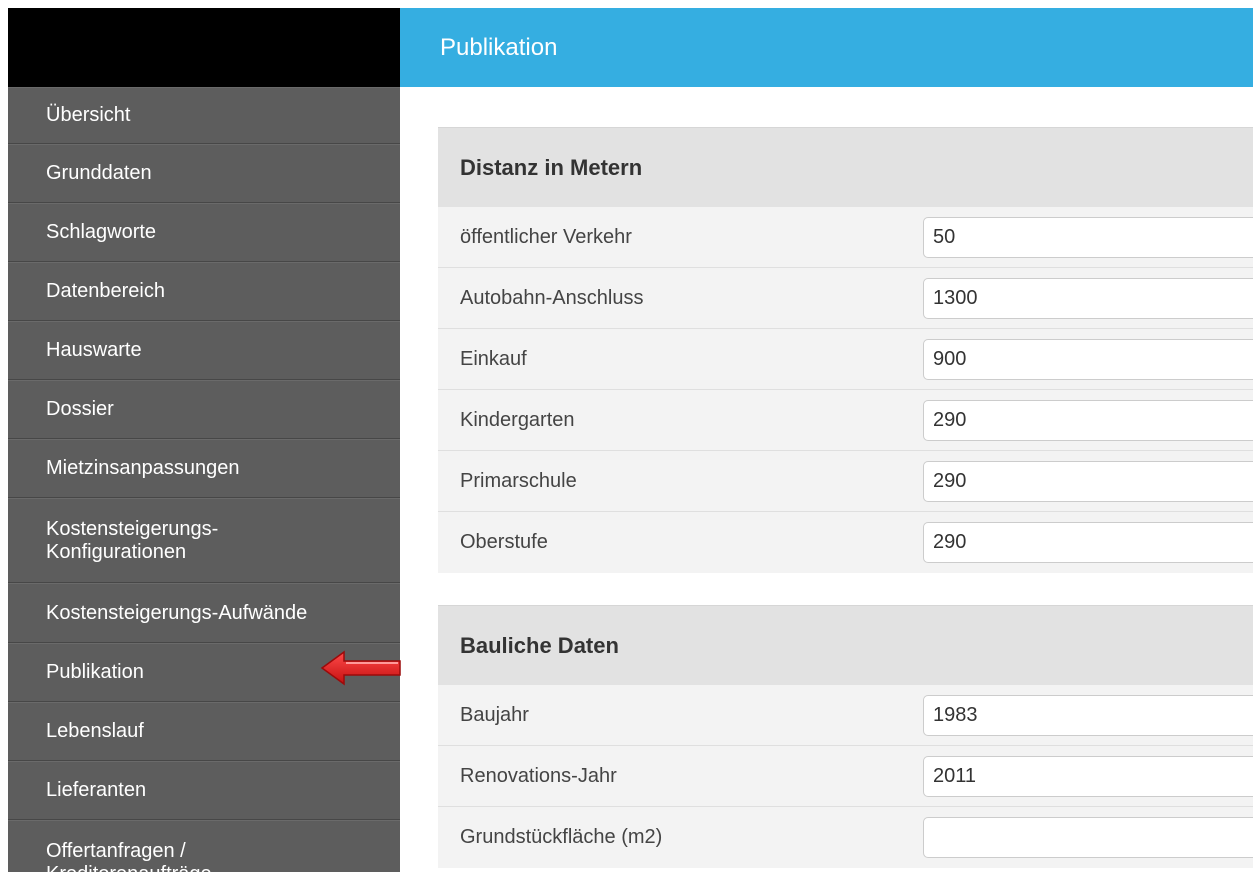 Image resolution: width=1253 pixels, height=872 pixels. What do you see at coordinates (204, 731) in the screenshot?
I see `sidebar-item-lebenslauf: Lebenslauf` at bounding box center [204, 731].